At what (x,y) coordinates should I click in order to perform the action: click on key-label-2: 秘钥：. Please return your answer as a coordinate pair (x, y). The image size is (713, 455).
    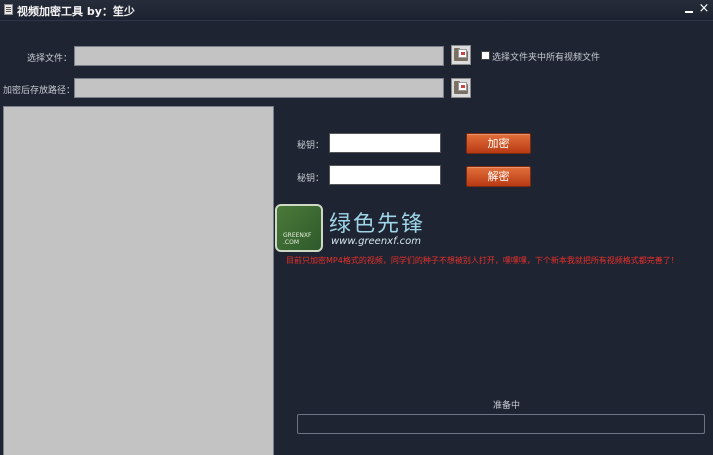
    Looking at the image, I should click on (311, 179).